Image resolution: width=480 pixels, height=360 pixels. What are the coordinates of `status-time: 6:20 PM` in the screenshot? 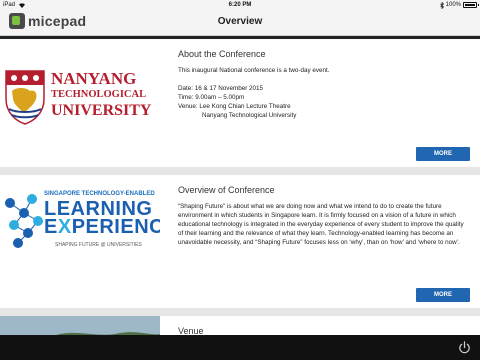 It's located at (240, 5).